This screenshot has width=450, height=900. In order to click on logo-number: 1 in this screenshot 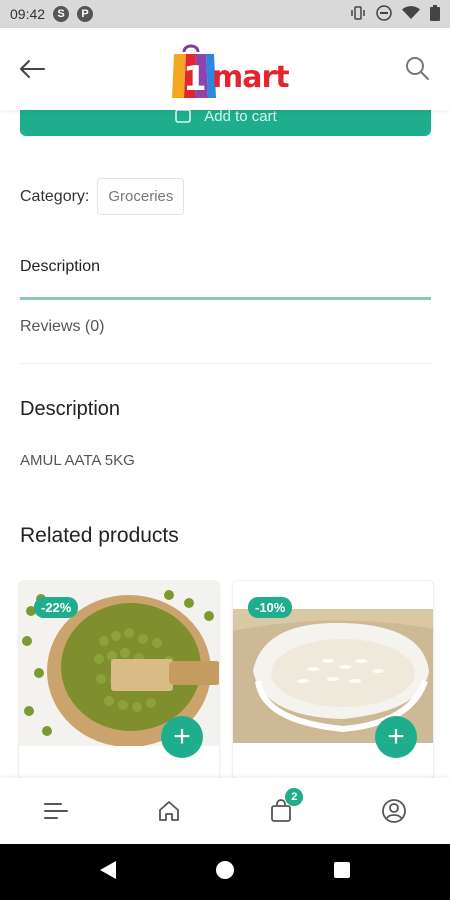, I will do `click(195, 79)`.